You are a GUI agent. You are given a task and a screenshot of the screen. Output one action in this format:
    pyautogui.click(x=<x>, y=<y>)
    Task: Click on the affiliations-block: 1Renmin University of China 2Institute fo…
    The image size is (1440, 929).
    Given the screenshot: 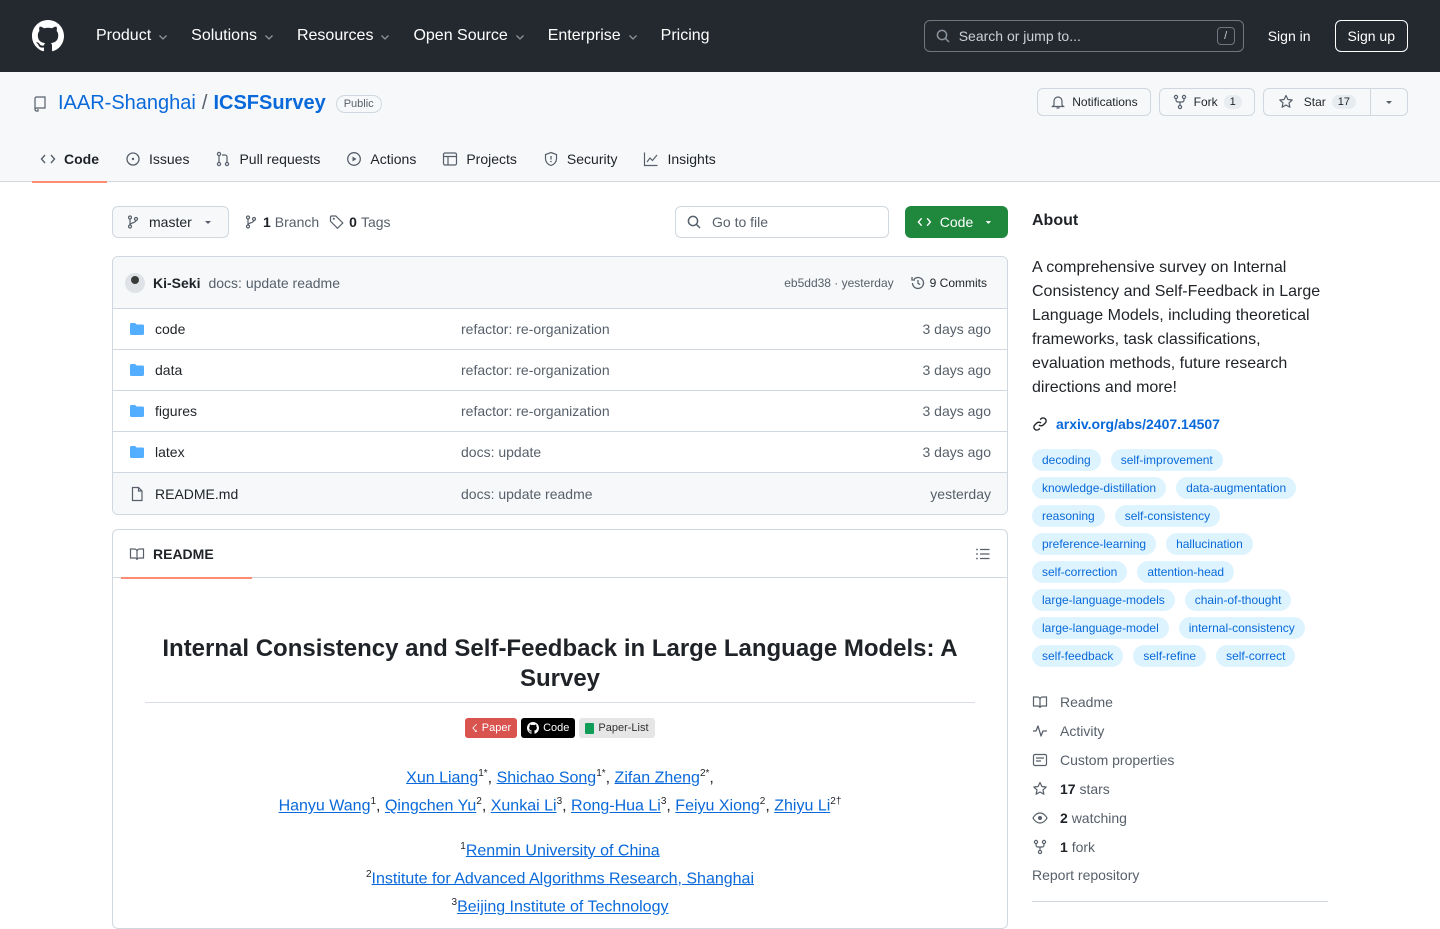 What is the action you would take?
    pyautogui.click(x=560, y=877)
    